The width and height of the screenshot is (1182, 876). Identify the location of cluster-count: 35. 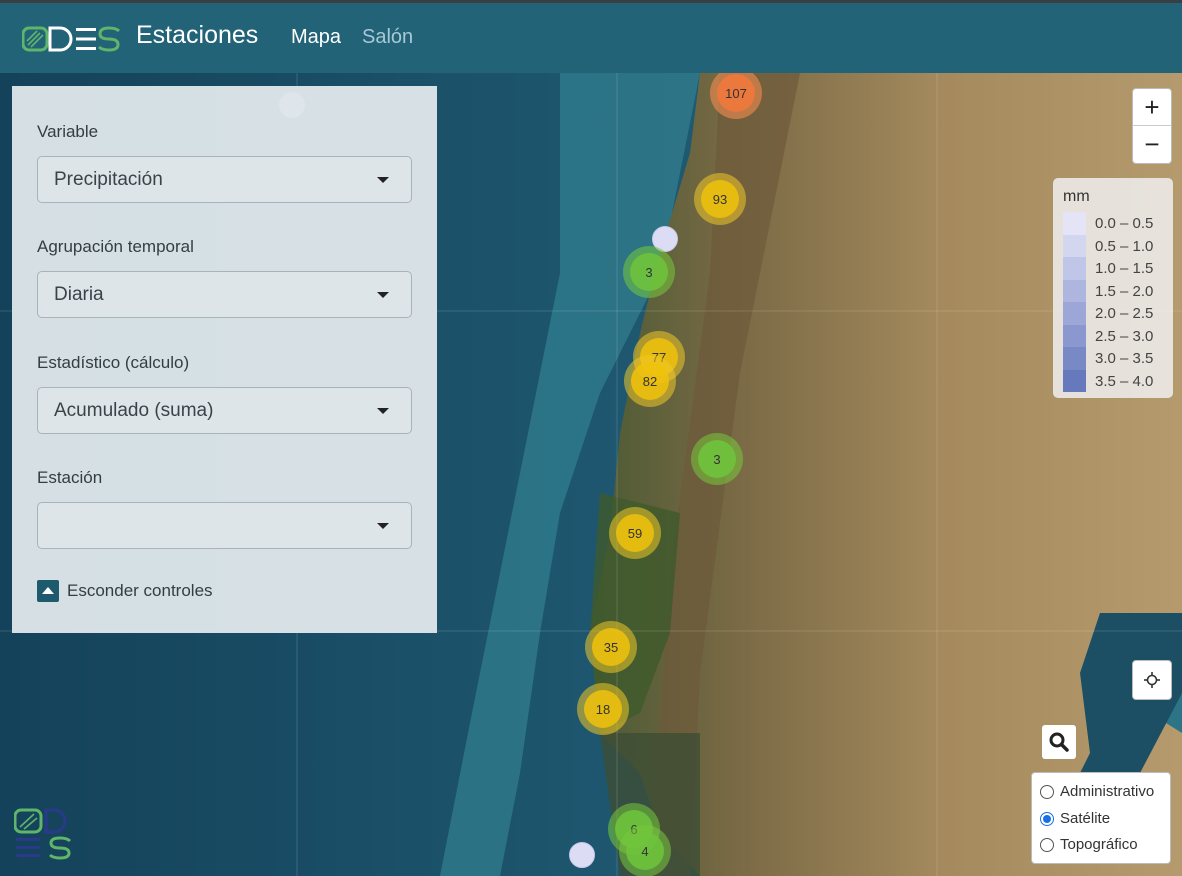
(611, 647).